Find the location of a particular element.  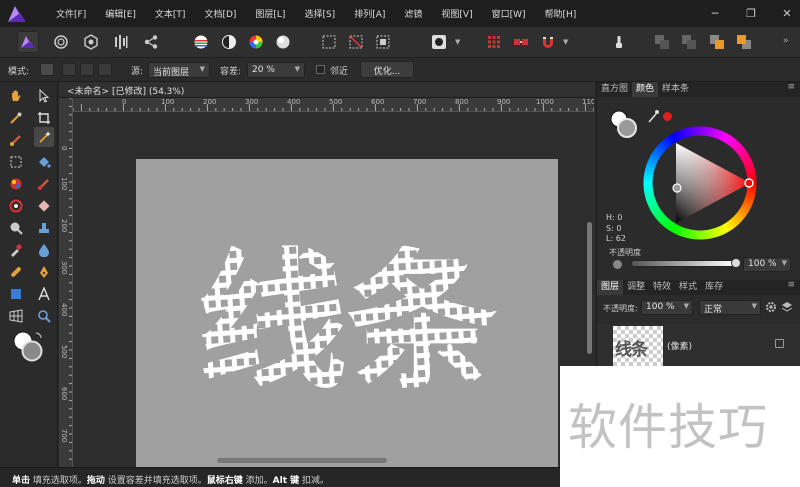

tab-stock: 库存 is located at coordinates (714, 287).